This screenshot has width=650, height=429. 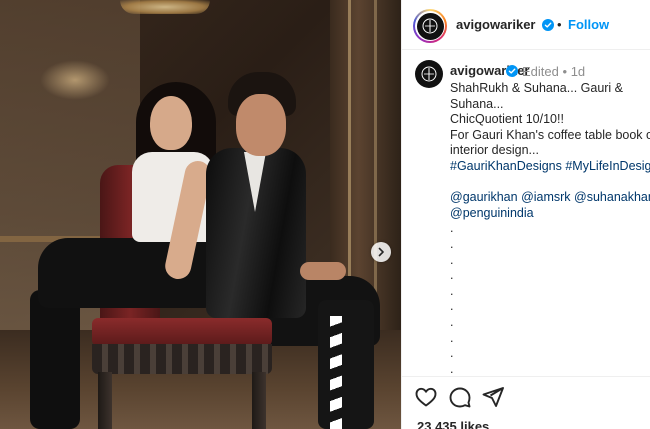 What do you see at coordinates (426, 397) in the screenshot?
I see `heart-icon` at bounding box center [426, 397].